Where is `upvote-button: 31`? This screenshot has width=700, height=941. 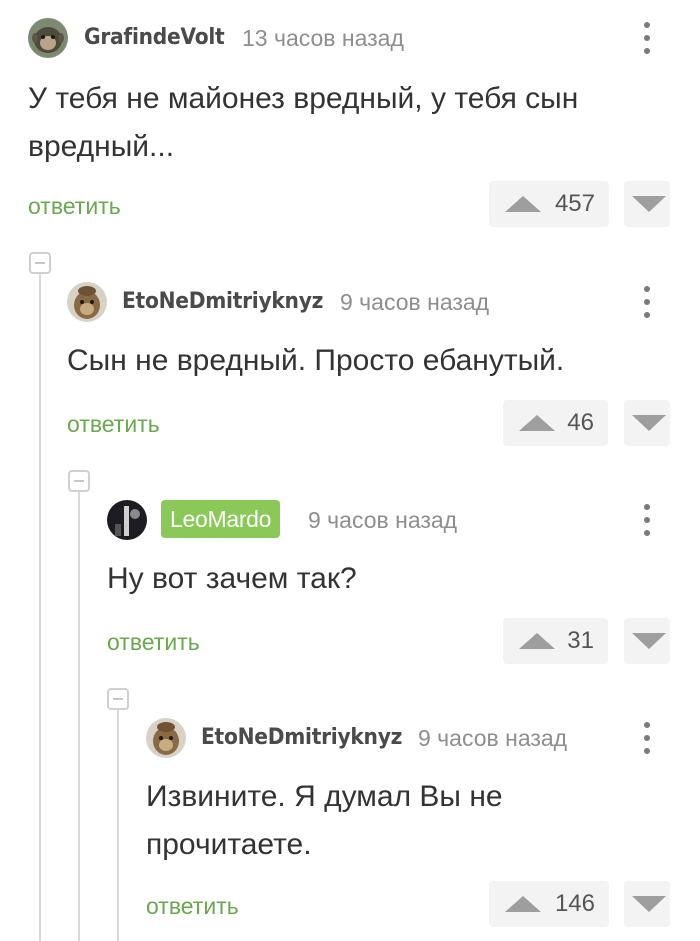 upvote-button: 31 is located at coordinates (555, 641).